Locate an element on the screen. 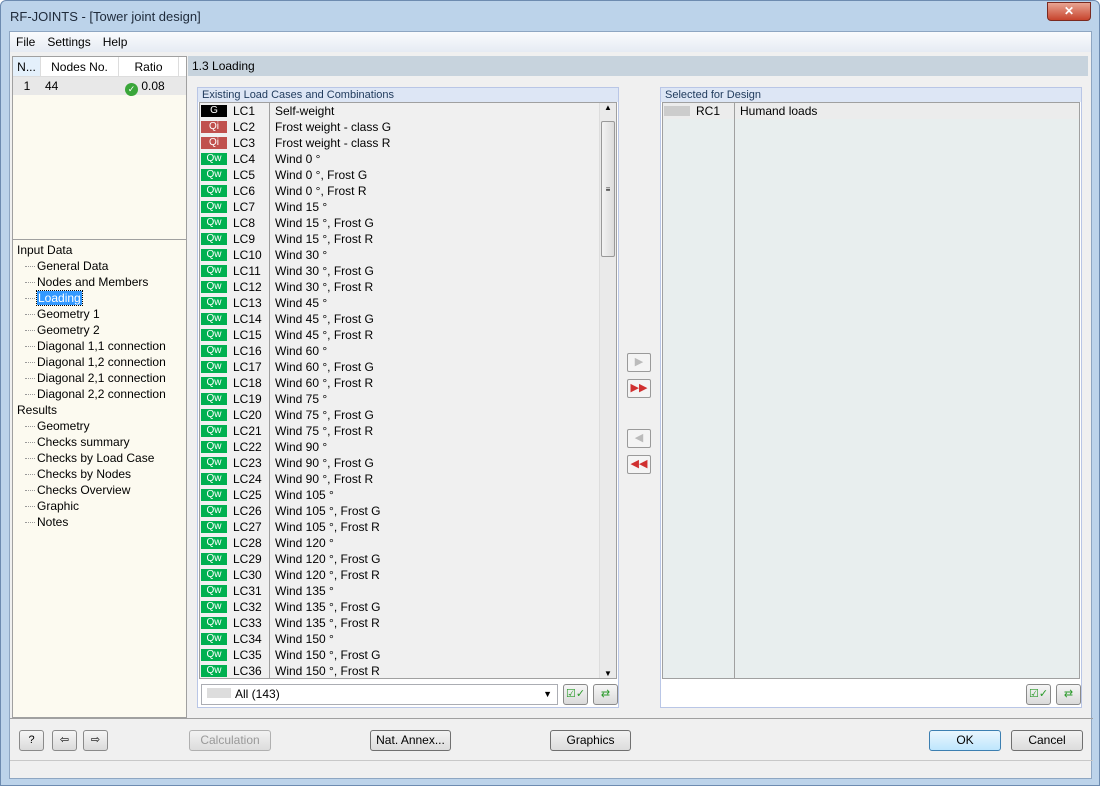  add-all-button: ▶▶ is located at coordinates (639, 388).